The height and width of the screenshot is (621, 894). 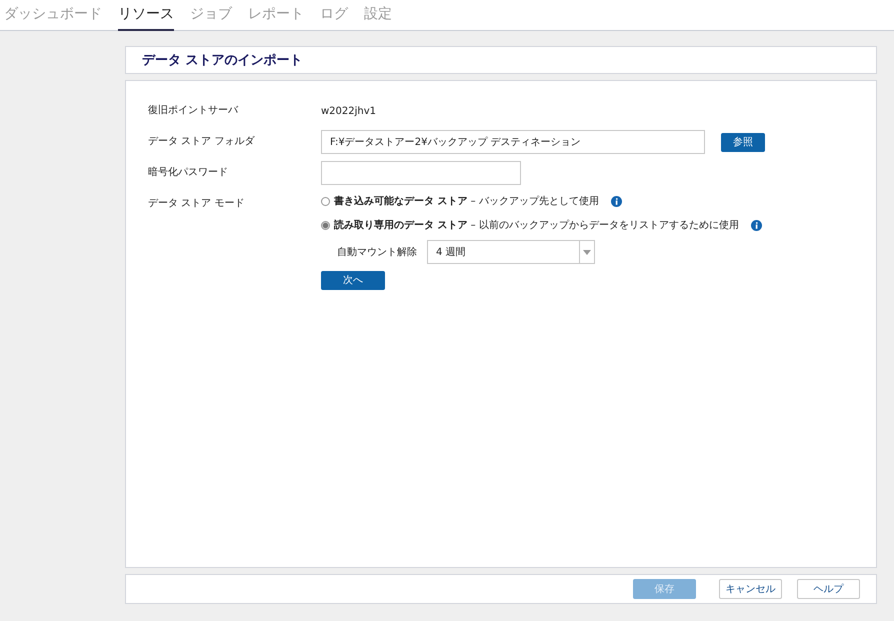 What do you see at coordinates (421, 173) in the screenshot?
I see `password-field` at bounding box center [421, 173].